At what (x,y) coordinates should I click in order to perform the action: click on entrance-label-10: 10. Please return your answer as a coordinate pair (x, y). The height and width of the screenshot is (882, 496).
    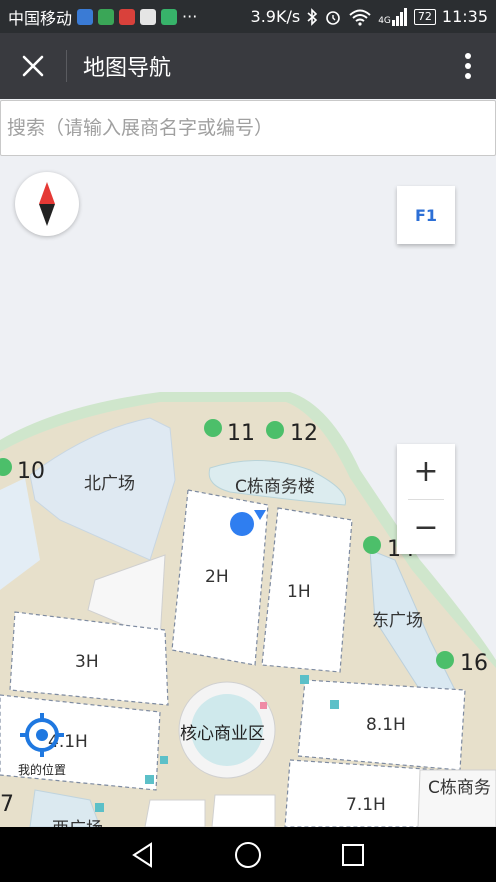
    Looking at the image, I should click on (31, 471).